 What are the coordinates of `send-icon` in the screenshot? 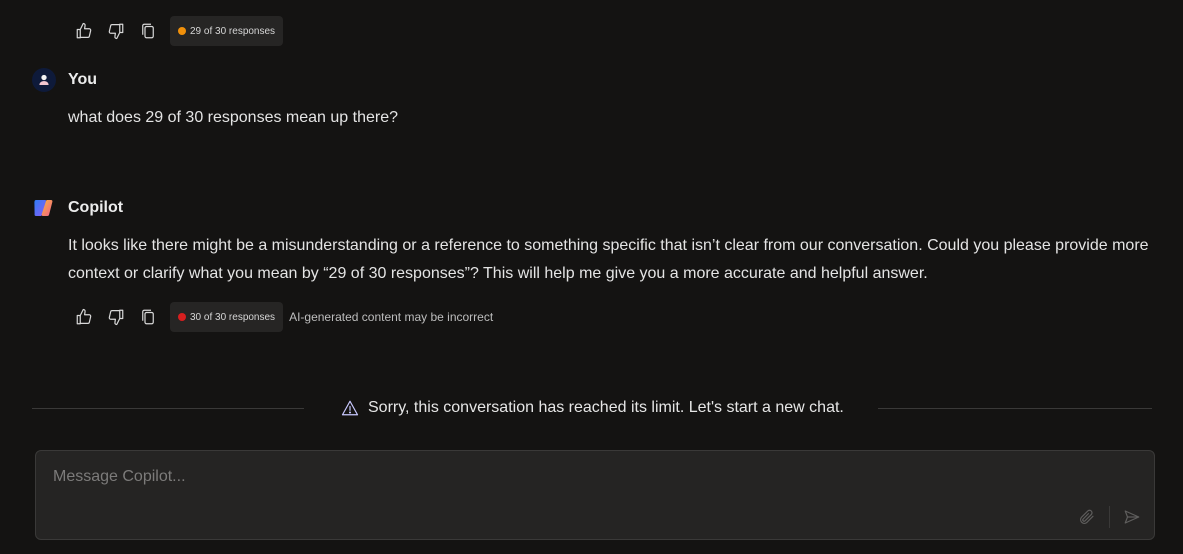 It's located at (1132, 517).